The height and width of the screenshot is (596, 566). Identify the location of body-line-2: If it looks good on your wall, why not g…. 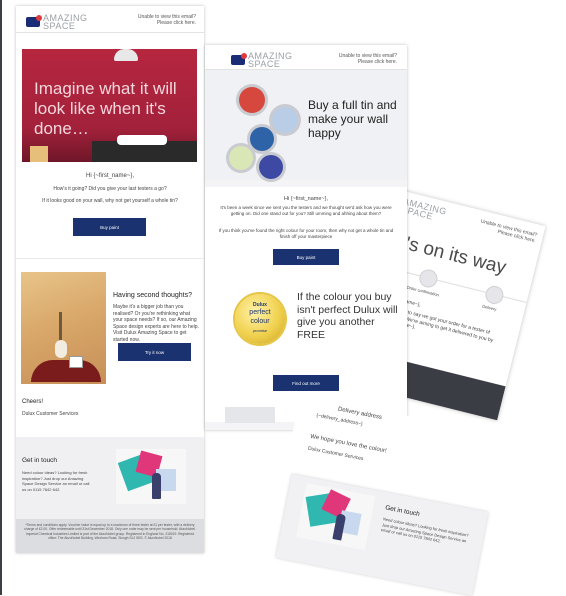
(110, 201).